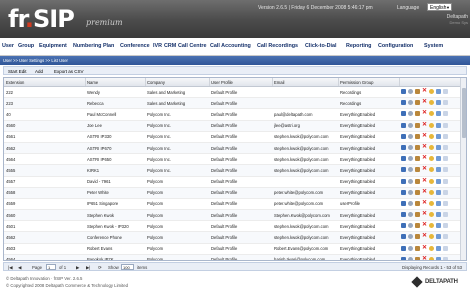 The image size is (470, 294). I want to click on page-input: 1, so click(51, 267).